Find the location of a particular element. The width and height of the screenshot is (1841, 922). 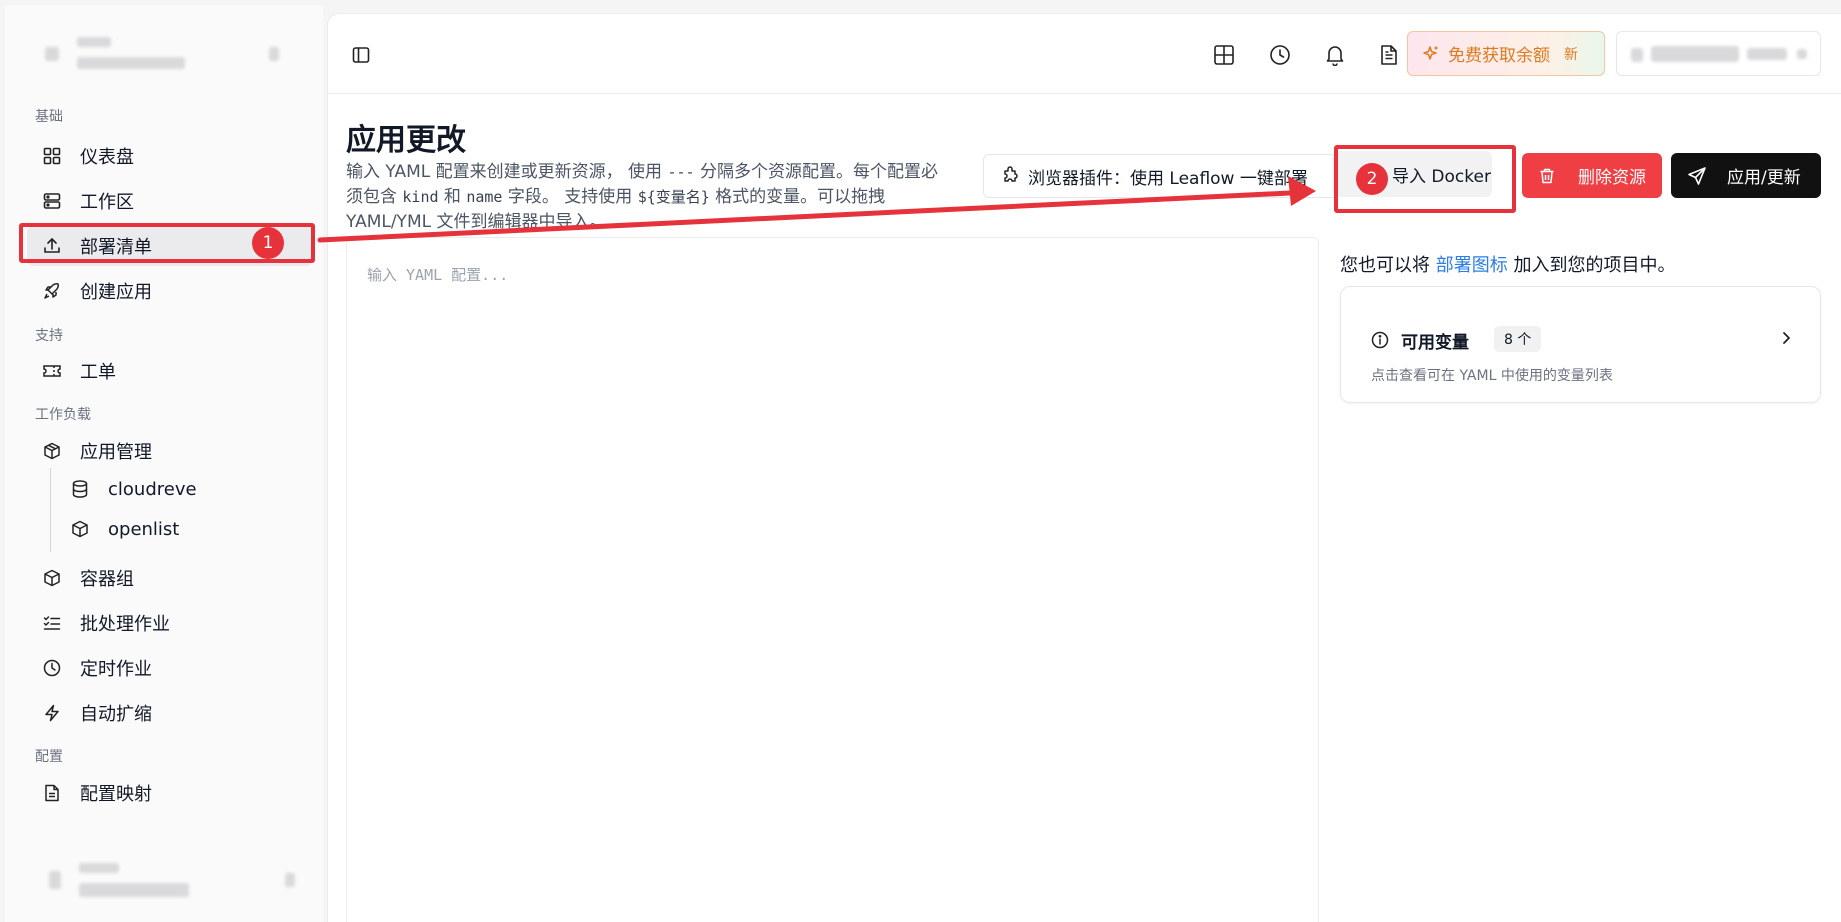

rocket-icon is located at coordinates (52, 291).